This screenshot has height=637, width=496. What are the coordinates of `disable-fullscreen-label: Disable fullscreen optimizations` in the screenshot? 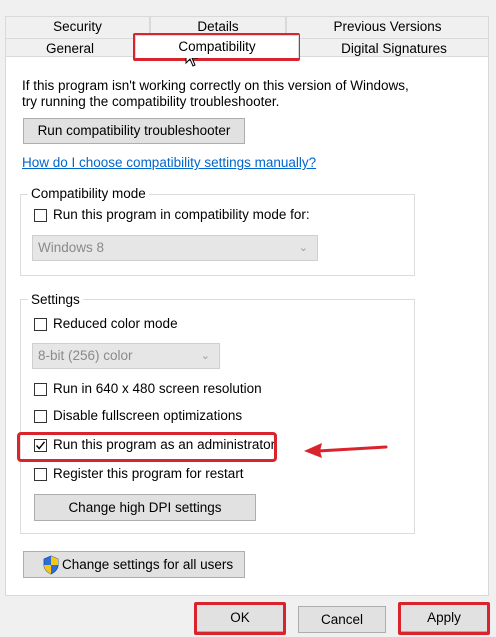 It's located at (148, 415).